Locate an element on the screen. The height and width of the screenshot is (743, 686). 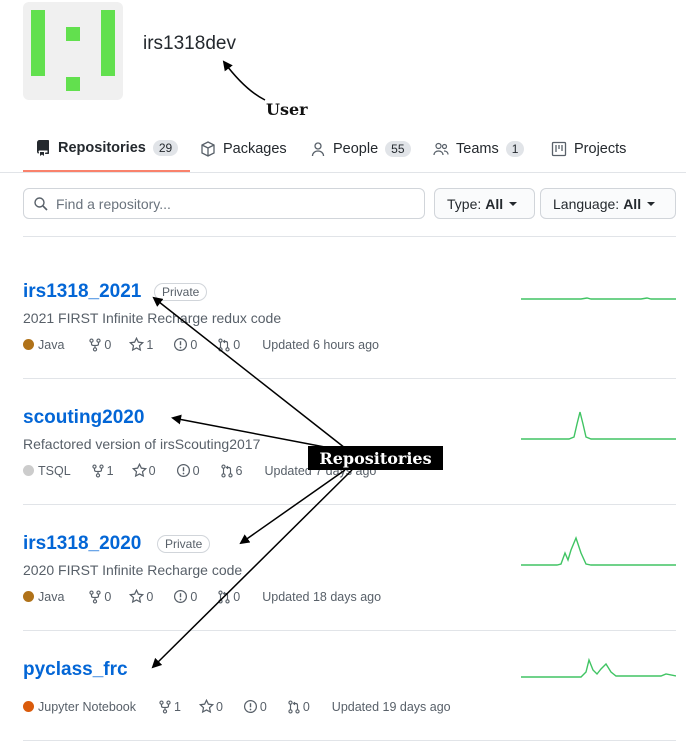
repo-meta: Java 0 0 0 0 Updated 18 days ago is located at coordinates (202, 596).